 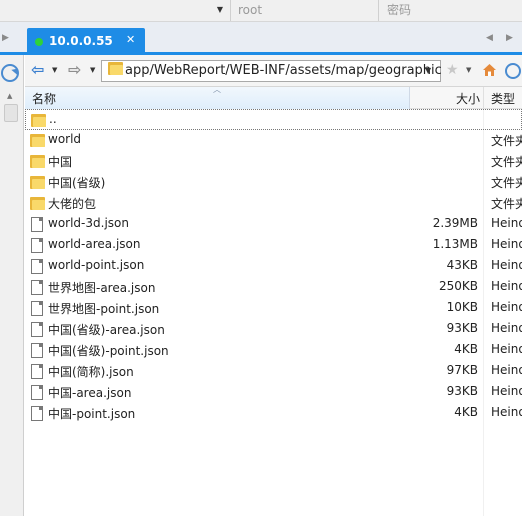 I want to click on file-name: world, so click(x=65, y=139).